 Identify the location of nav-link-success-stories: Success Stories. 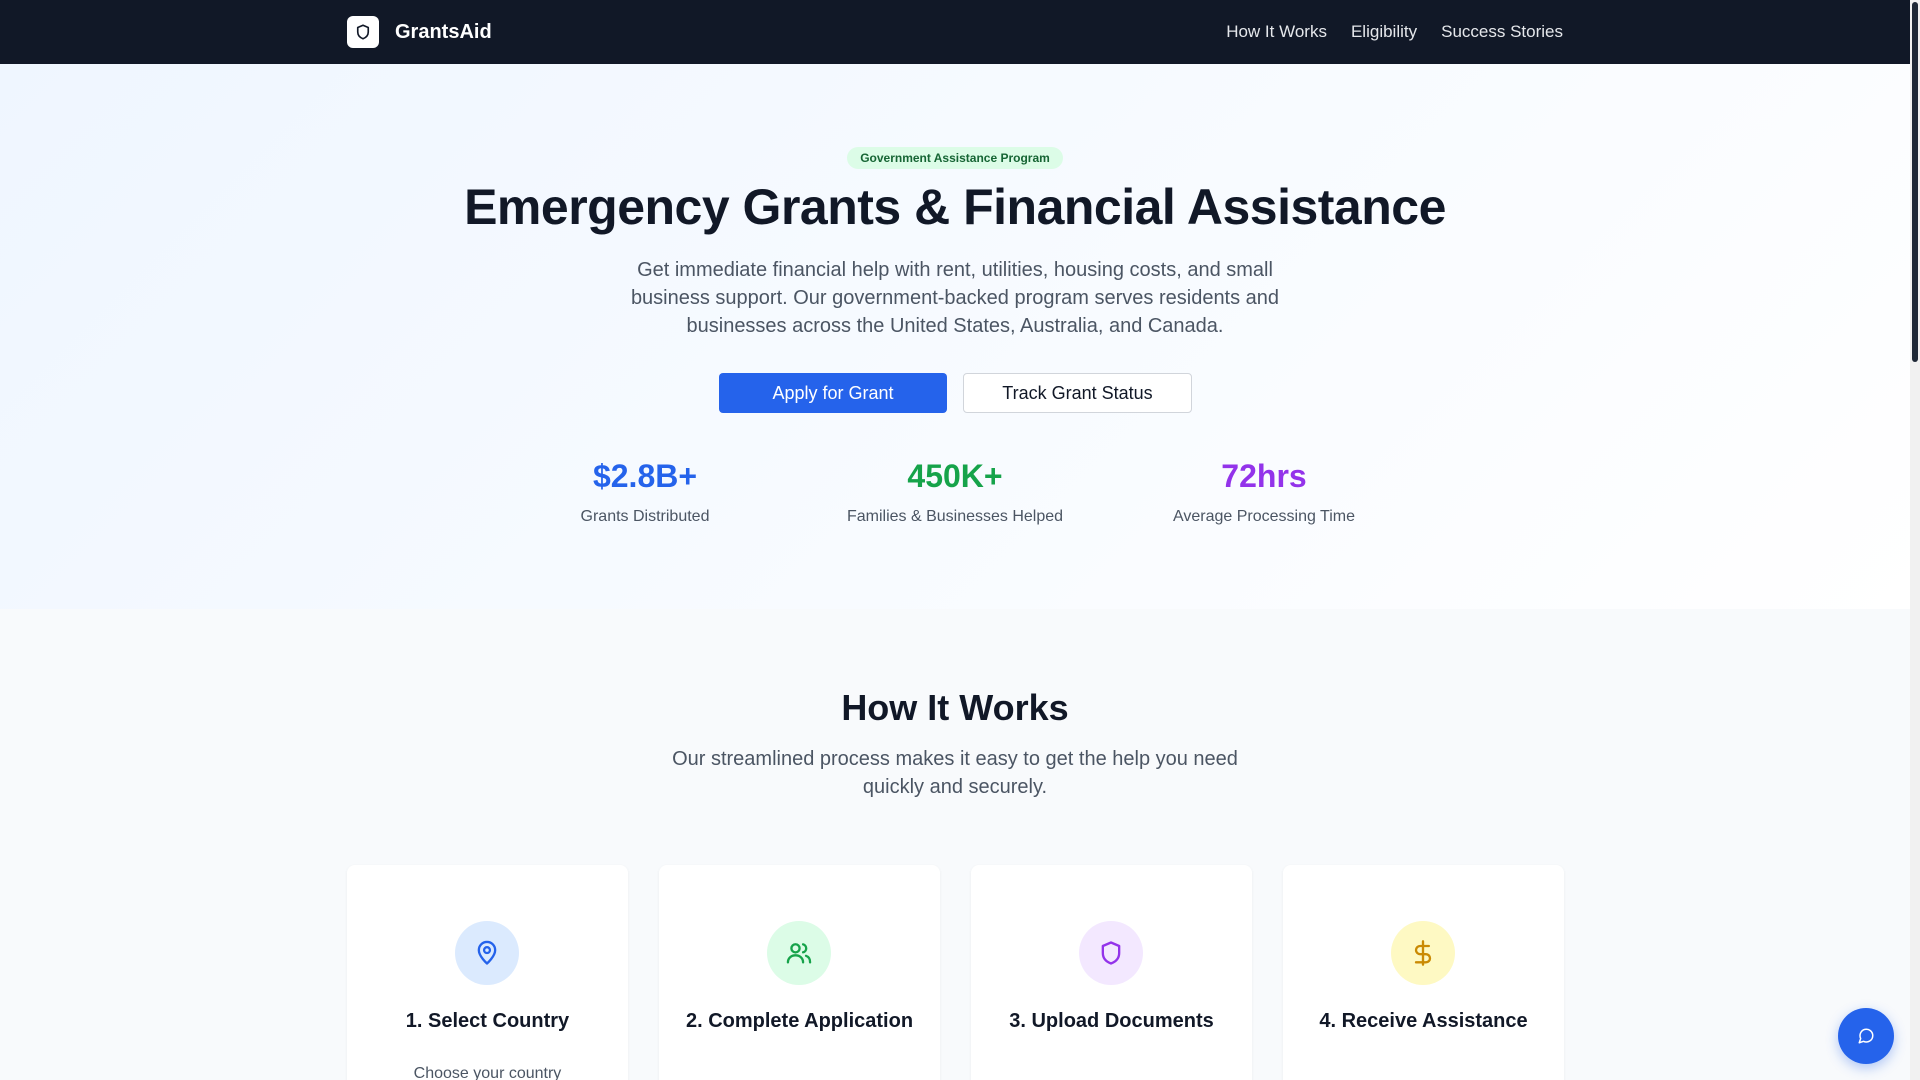
(1502, 32).